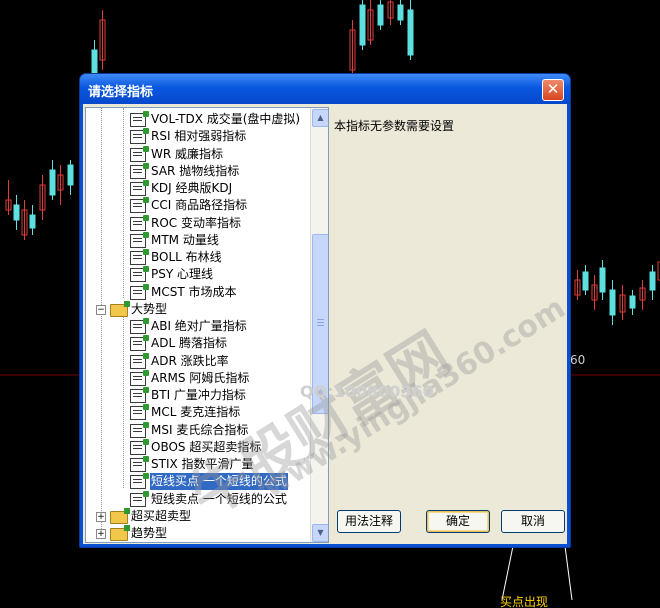  I want to click on tree-item: CCI 商品路径指标, so click(197, 205).